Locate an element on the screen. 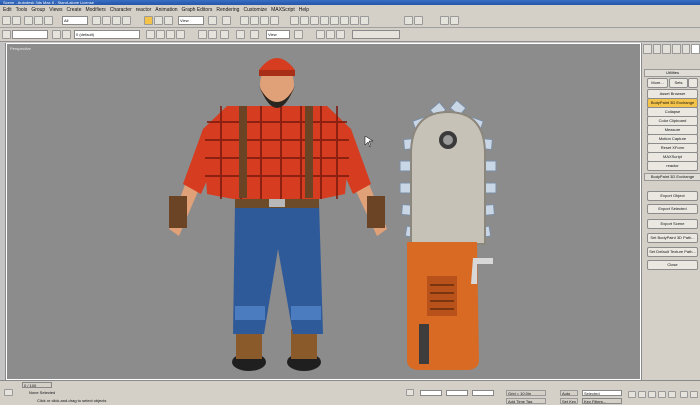 The height and width of the screenshot is (405, 700). history-icon is located at coordinates (6, 34).